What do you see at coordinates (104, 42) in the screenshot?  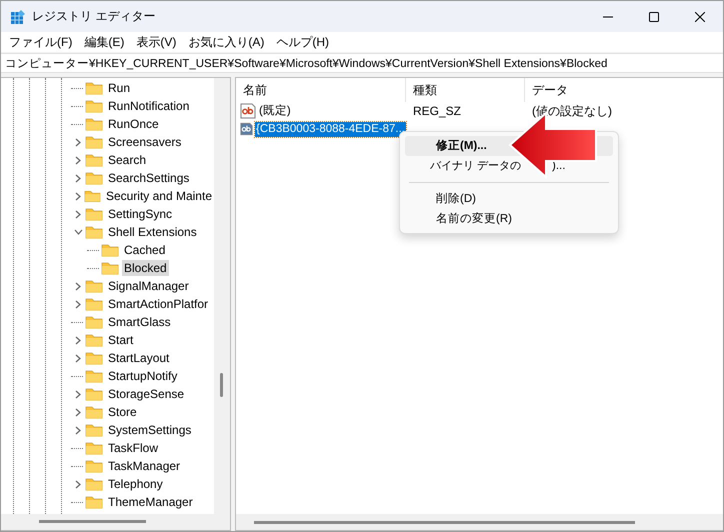 I see `menu-item: 編集(E)` at bounding box center [104, 42].